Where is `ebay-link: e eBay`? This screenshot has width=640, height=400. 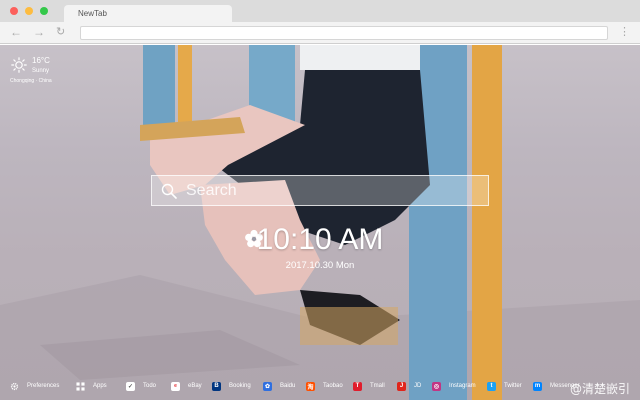 ebay-link: e eBay is located at coordinates (186, 386).